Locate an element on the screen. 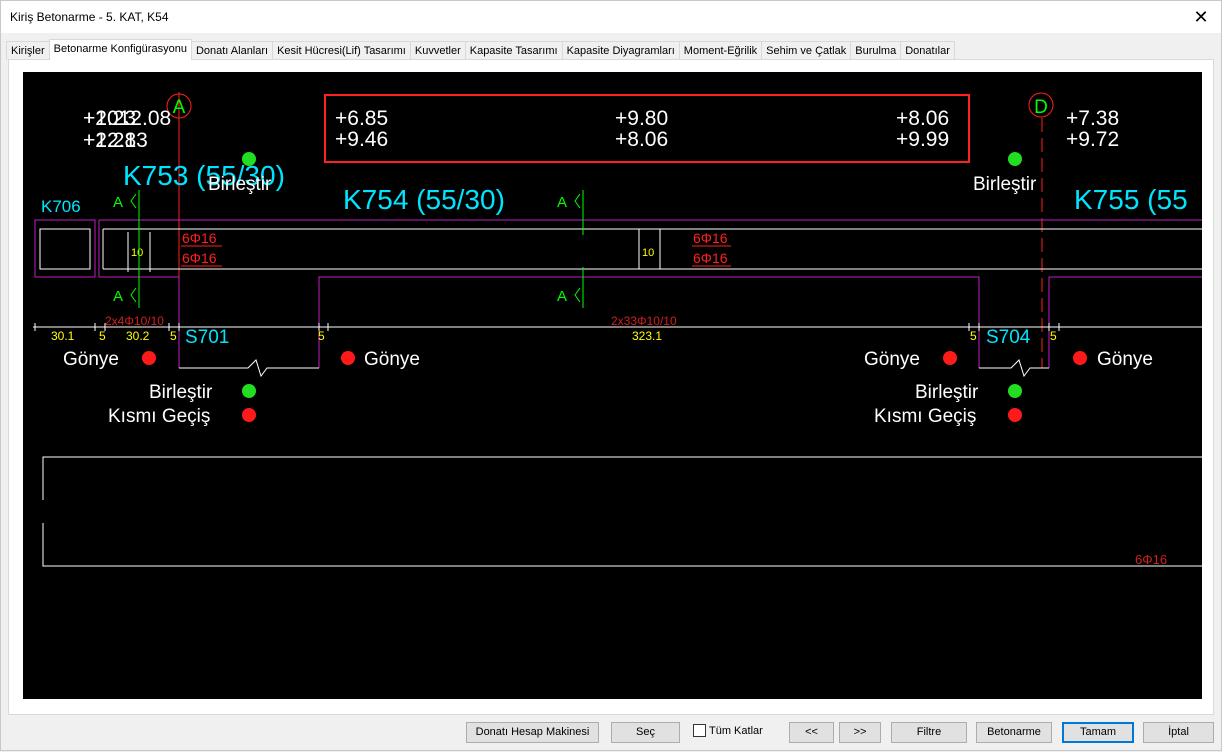 This screenshot has width=1222, height=752. rebar-top-right: 6Φ16 is located at coordinates (710, 238).